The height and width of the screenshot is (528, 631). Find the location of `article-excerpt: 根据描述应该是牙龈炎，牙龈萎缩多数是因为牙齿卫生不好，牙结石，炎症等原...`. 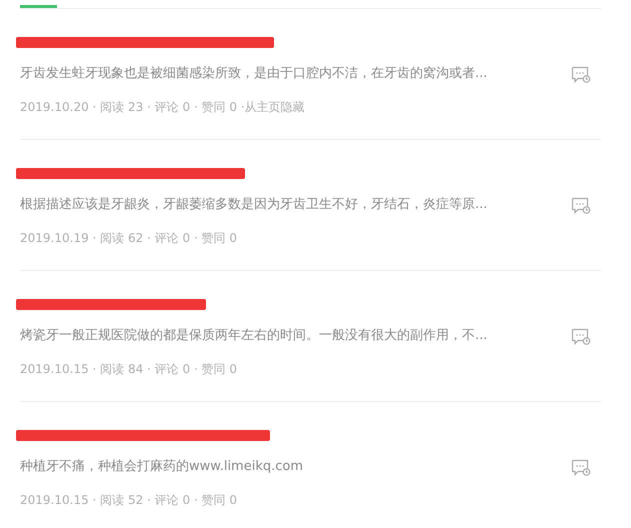

article-excerpt: 根据描述应该是牙龈炎，牙龈萎缩多数是因为牙齿卫生不好，牙结石，炎症等原... is located at coordinates (254, 205).